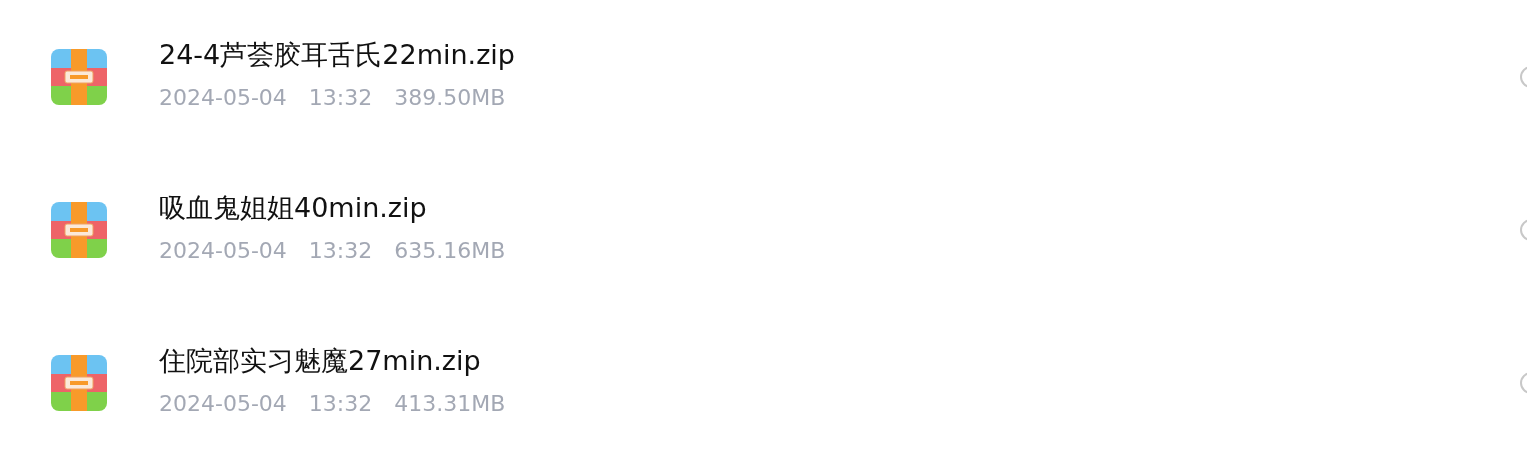 This screenshot has width=1527, height=462. What do you see at coordinates (450, 251) in the screenshot?
I see `file-size: 635.16MB` at bounding box center [450, 251].